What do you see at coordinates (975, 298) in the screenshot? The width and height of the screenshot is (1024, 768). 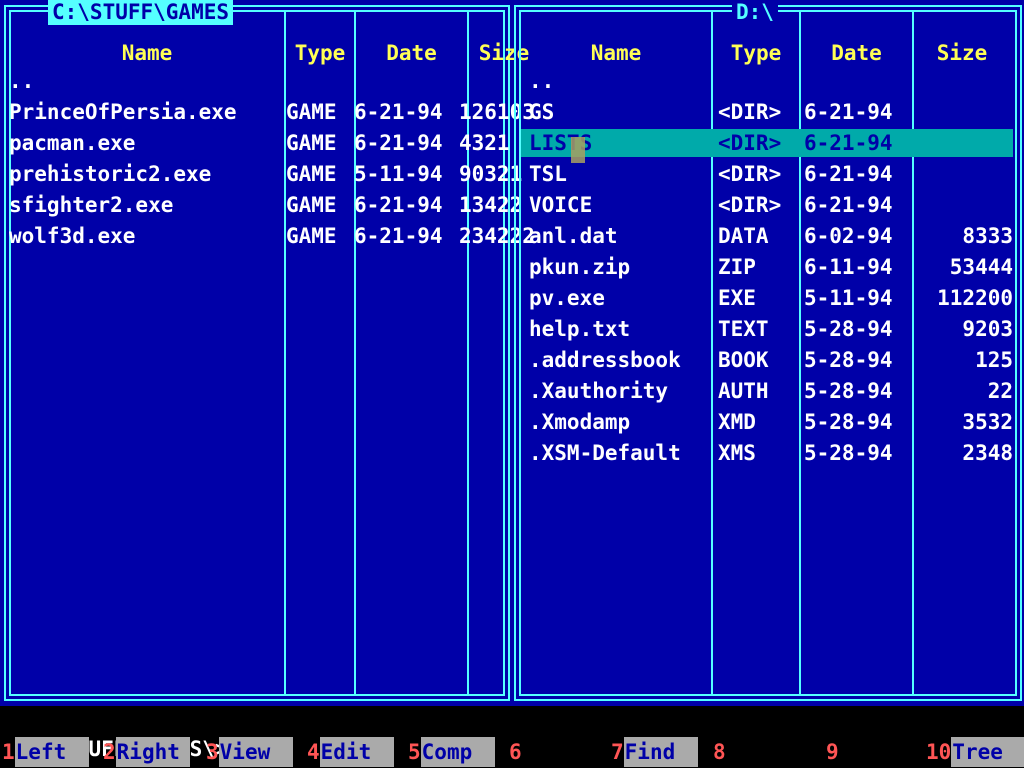 I see `file-size: 112200` at bounding box center [975, 298].